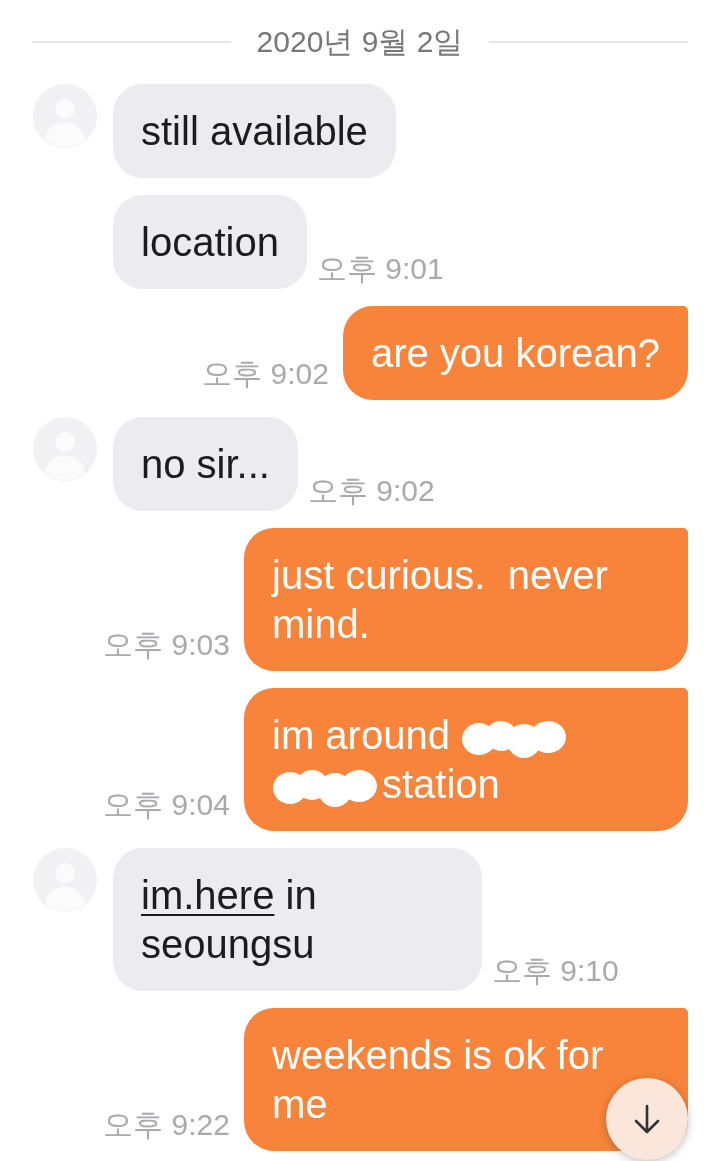 The width and height of the screenshot is (720, 1161). Describe the element at coordinates (166, 1125) in the screenshot. I see `message-time: 오후 9:22` at that location.